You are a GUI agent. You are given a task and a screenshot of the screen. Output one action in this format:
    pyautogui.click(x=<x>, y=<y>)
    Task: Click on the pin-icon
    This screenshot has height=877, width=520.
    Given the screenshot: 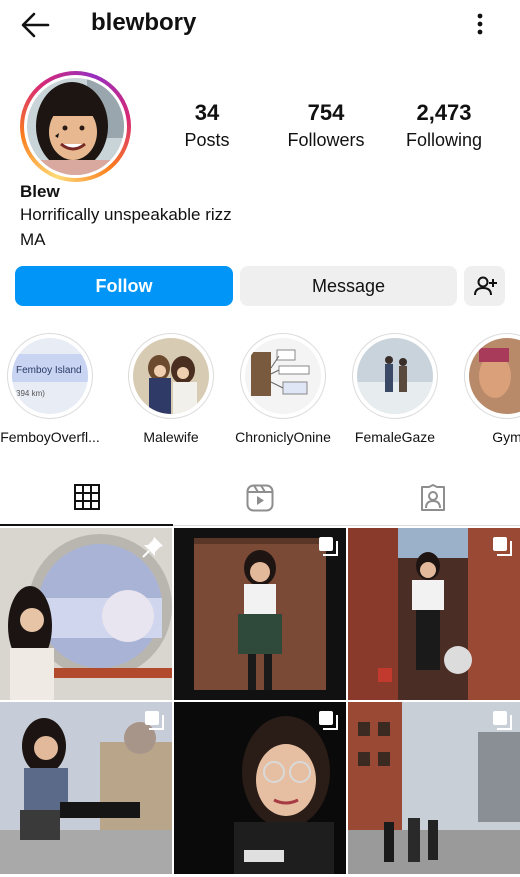 What is the action you would take?
    pyautogui.click(x=152, y=547)
    